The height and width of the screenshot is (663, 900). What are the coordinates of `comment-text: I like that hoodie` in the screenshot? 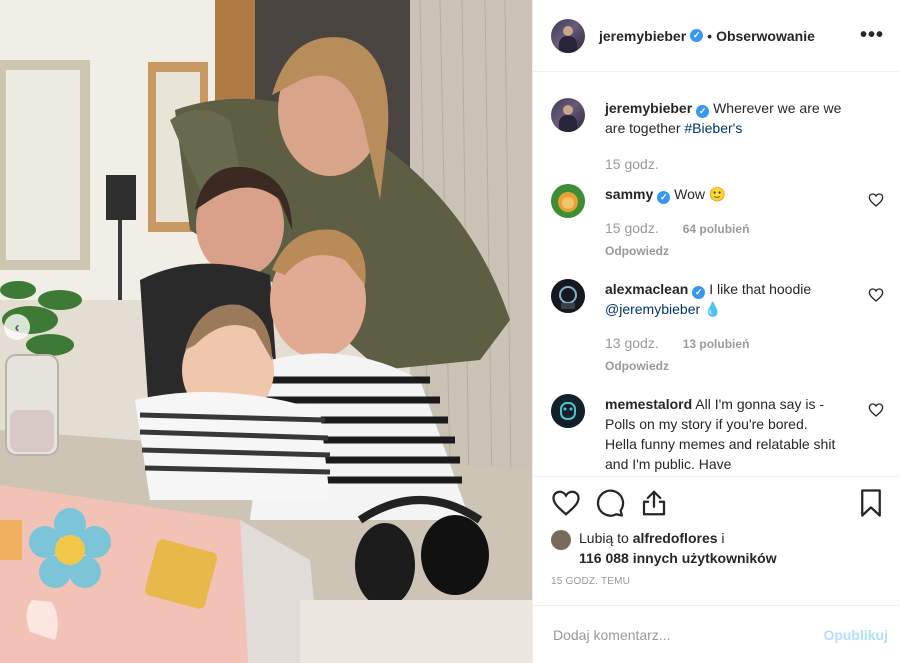 It's located at (760, 289).